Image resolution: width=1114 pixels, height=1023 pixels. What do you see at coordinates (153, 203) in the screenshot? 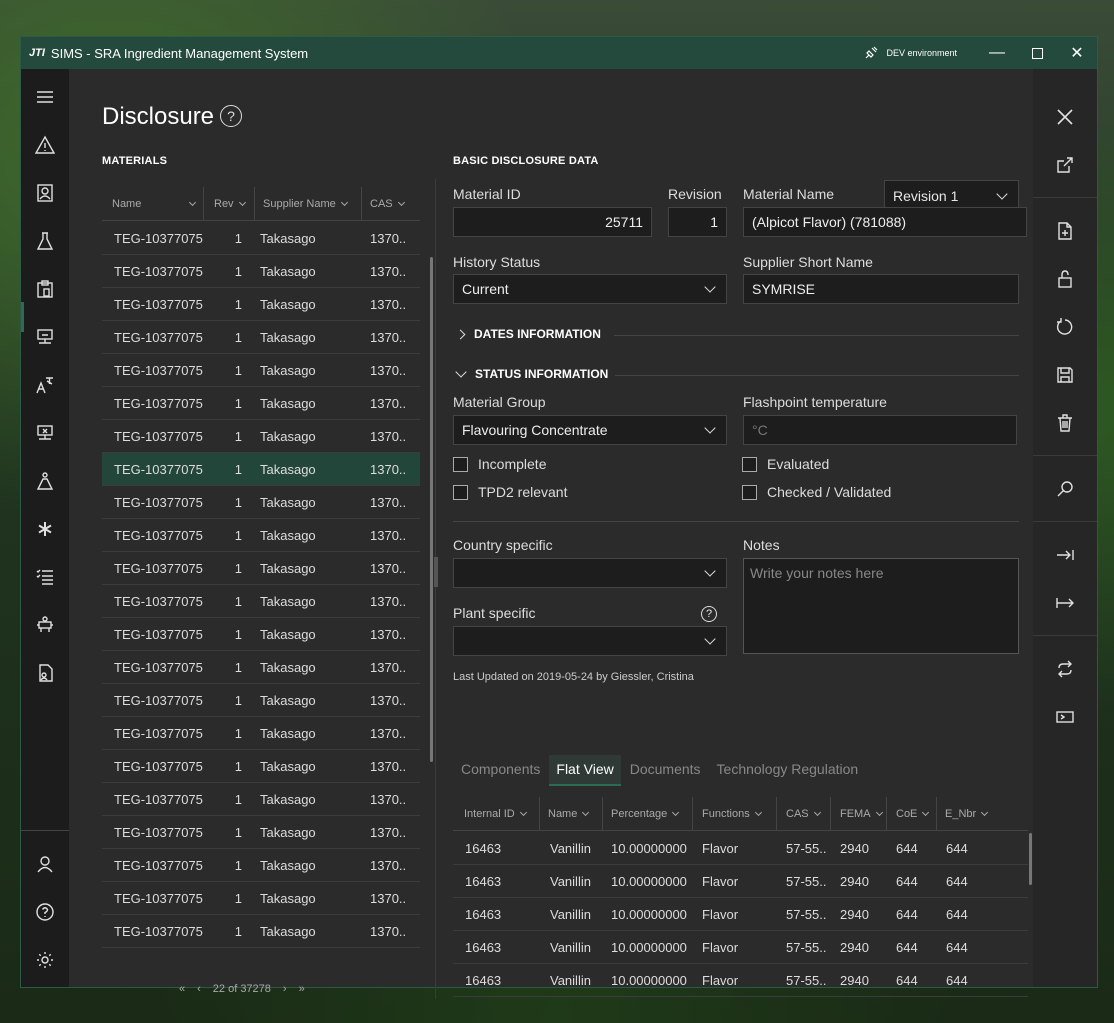
I see `col-name: Name` at bounding box center [153, 203].